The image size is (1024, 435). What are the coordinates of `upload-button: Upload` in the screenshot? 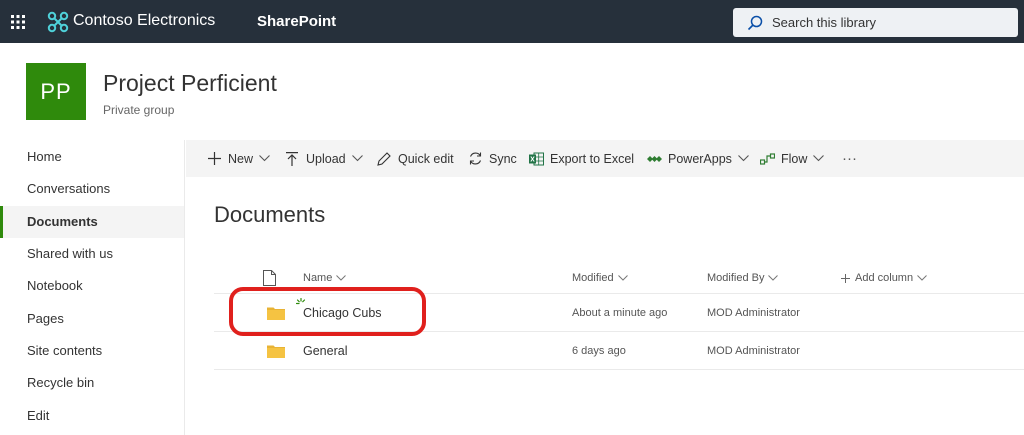 It's located at (323, 158).